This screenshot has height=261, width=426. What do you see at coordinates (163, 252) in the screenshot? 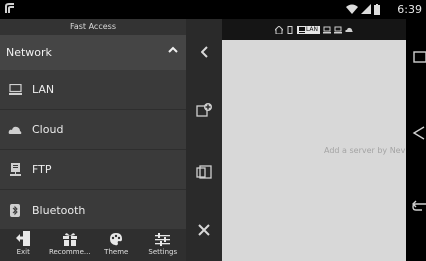
I see `settings-label: Settings` at bounding box center [163, 252].